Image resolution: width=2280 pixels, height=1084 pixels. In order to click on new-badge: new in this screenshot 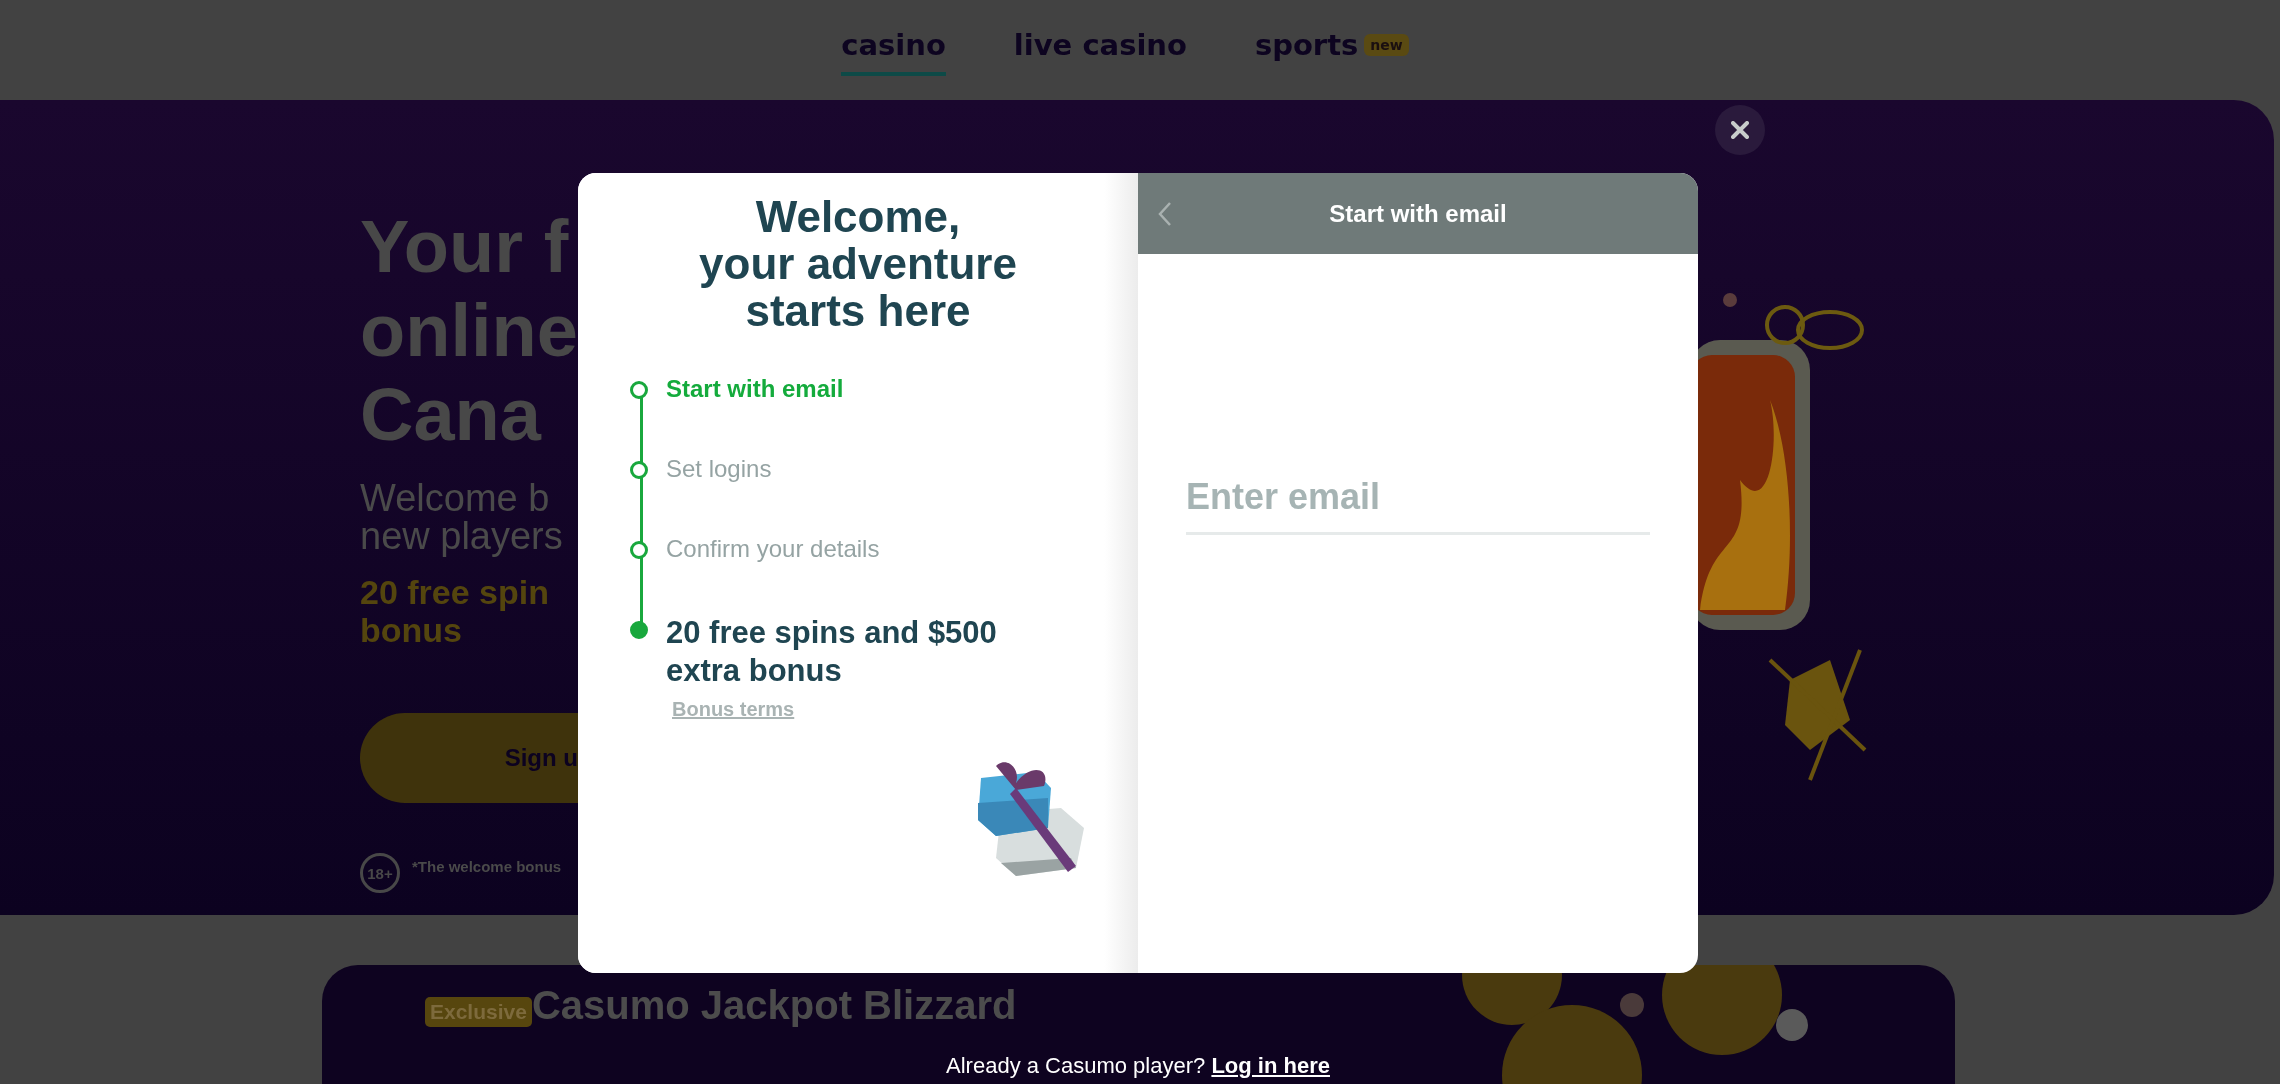, I will do `click(1386, 45)`.